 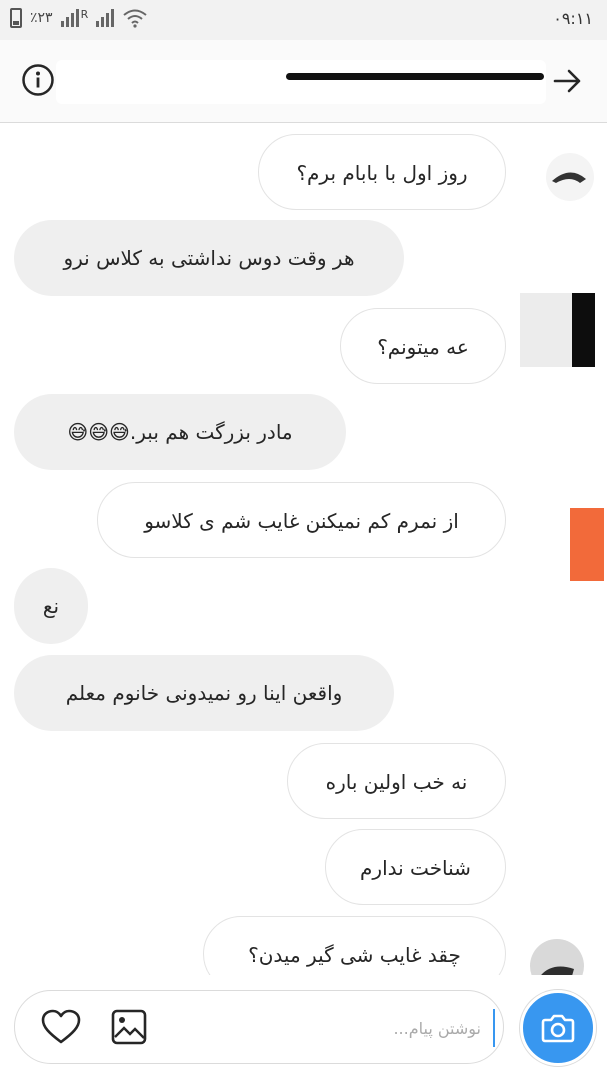 I want to click on message-composer, so click(x=259, y=1027).